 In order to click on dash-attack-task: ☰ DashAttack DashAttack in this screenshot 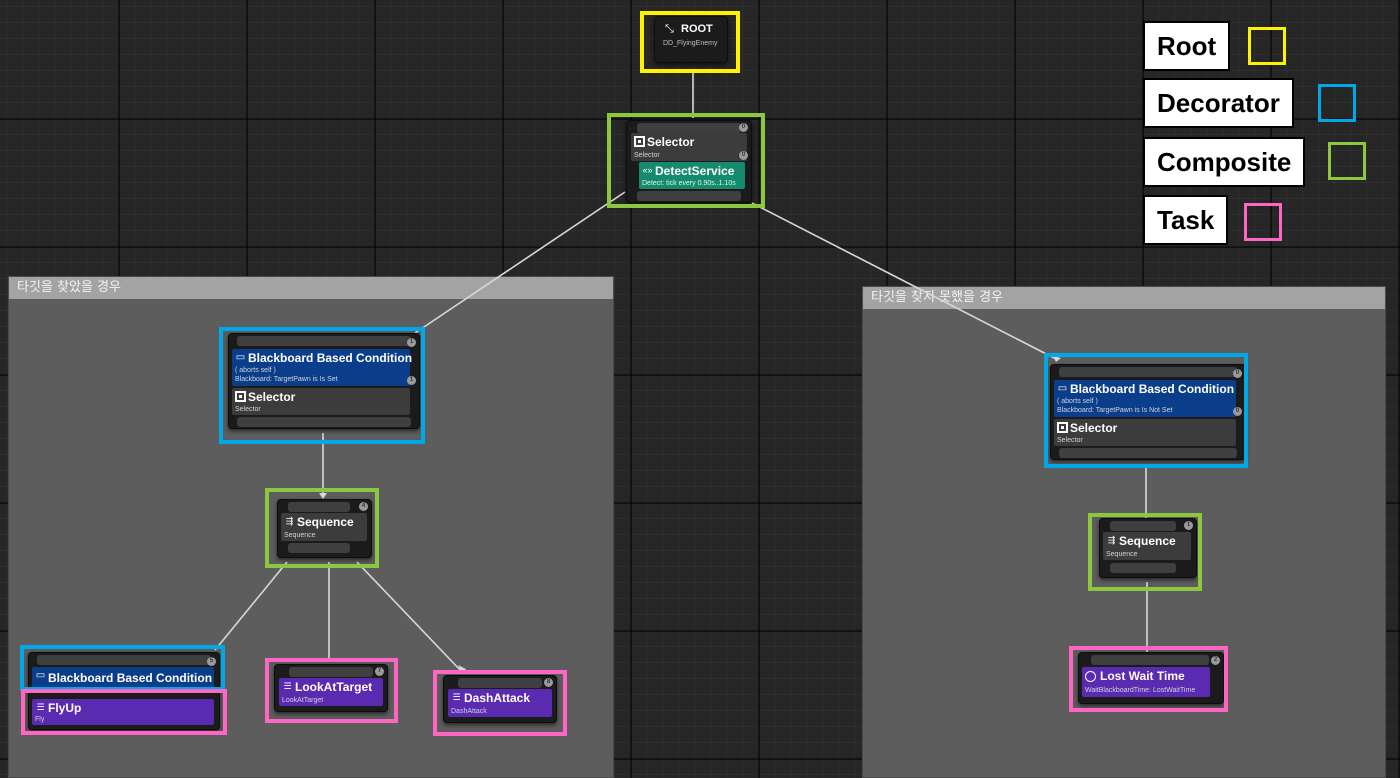, I will do `click(500, 703)`.